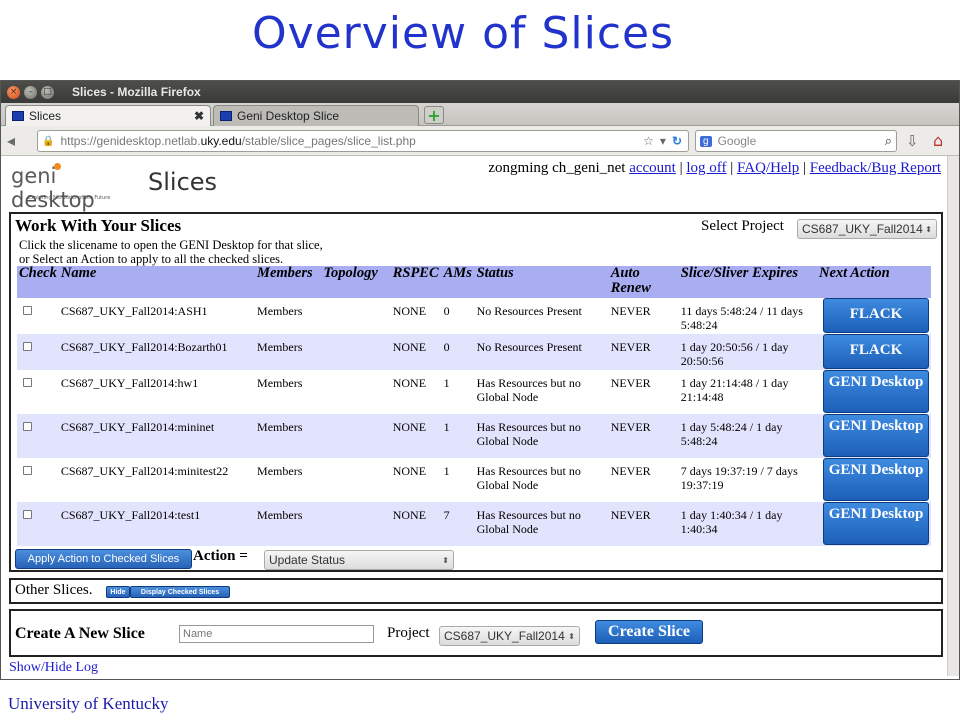 The image size is (960, 720). Describe the element at coordinates (480, 92) in the screenshot. I see `window-titlebar: × – □ Slices - Mozilla Firefox` at that location.